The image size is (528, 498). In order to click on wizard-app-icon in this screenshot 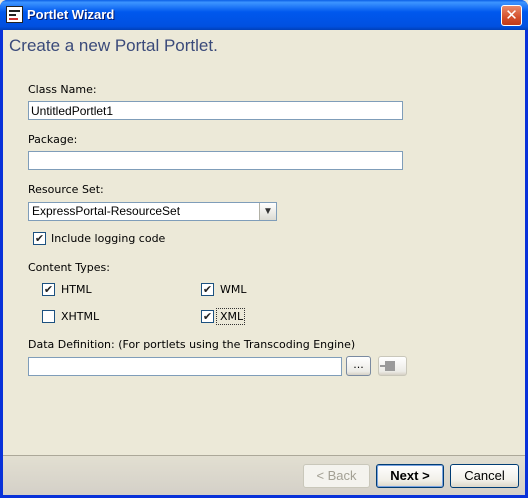, I will do `click(14, 14)`.